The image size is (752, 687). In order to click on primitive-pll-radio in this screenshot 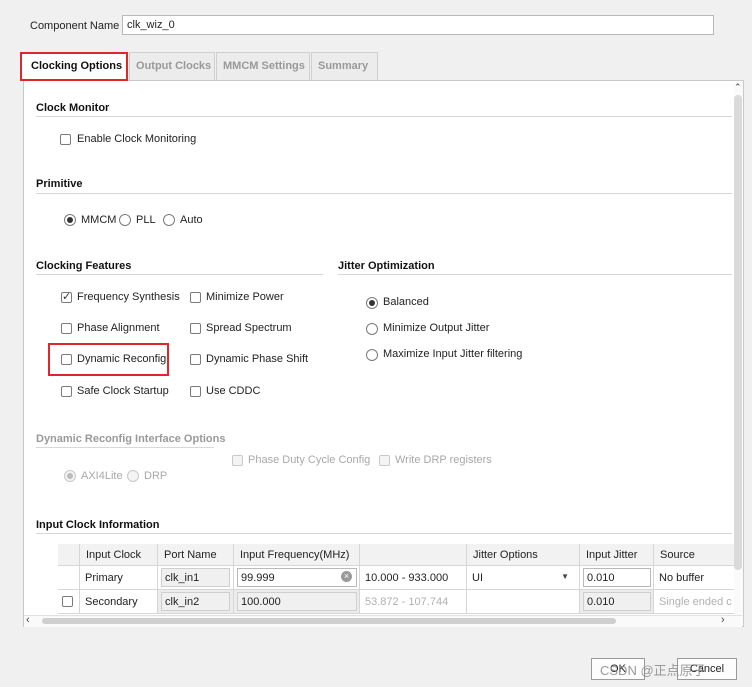, I will do `click(125, 220)`.